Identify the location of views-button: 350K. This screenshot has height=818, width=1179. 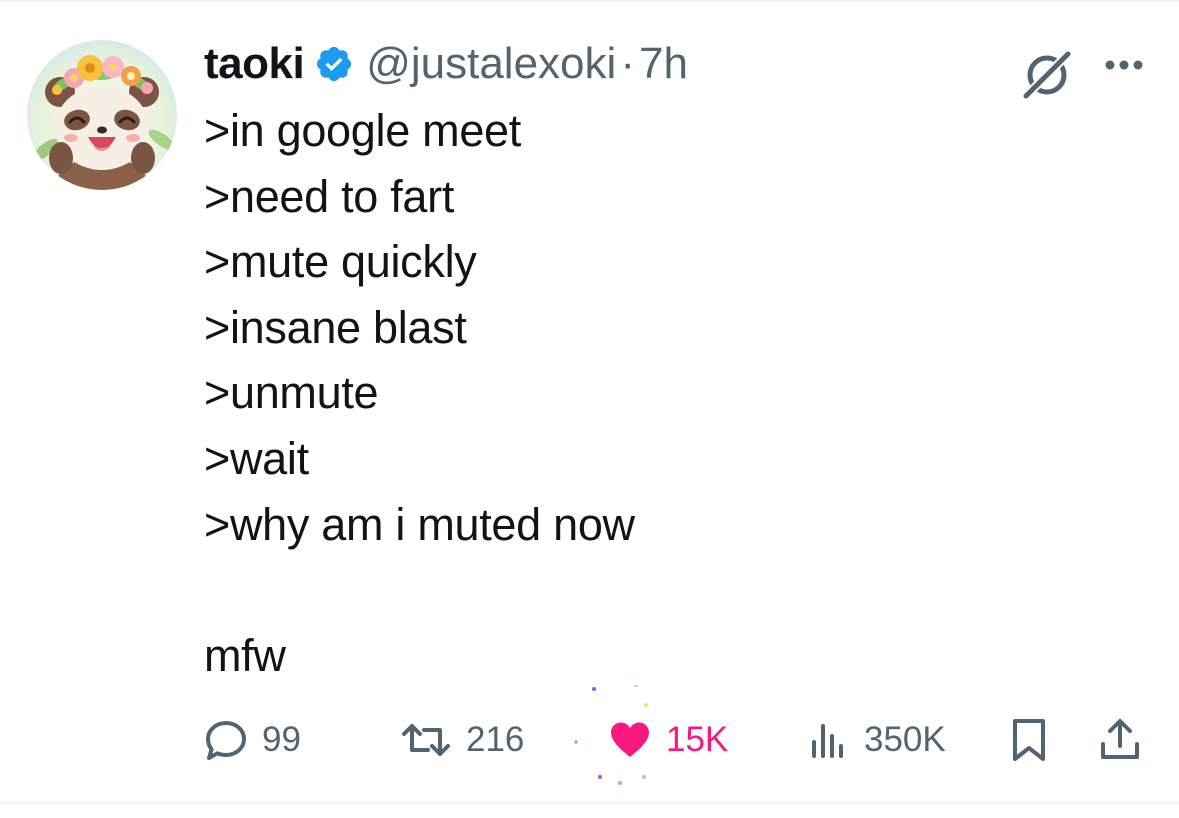
(876, 740).